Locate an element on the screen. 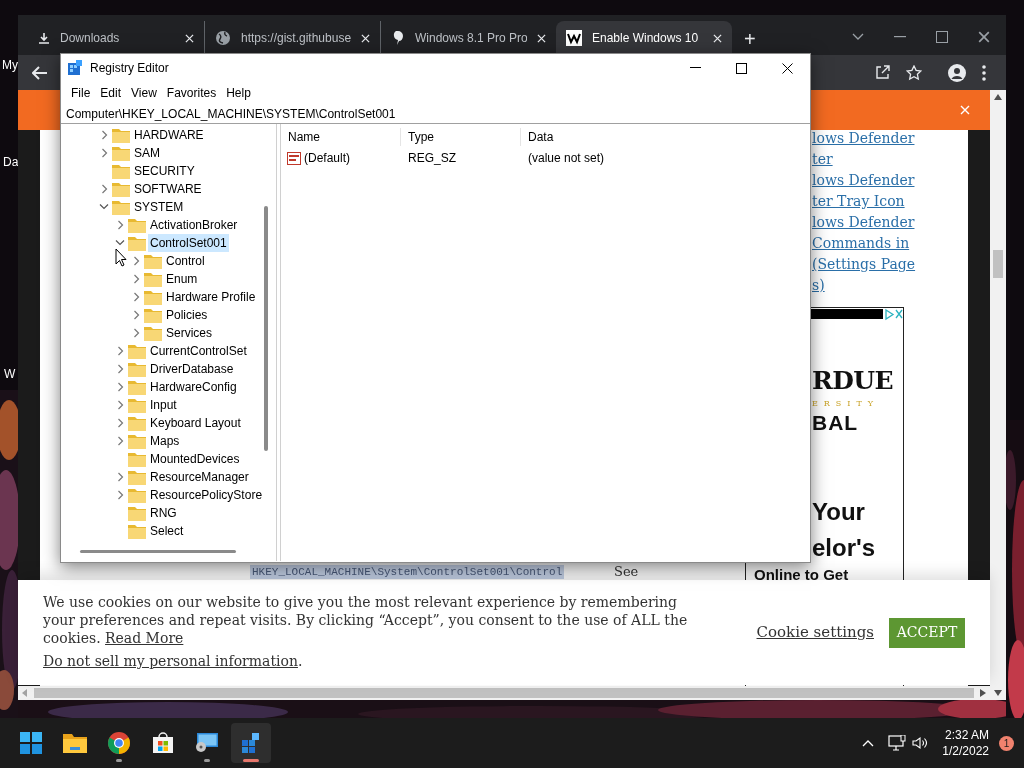 The height and width of the screenshot is (768, 1024). notification-badge: 1 is located at coordinates (1006, 743).